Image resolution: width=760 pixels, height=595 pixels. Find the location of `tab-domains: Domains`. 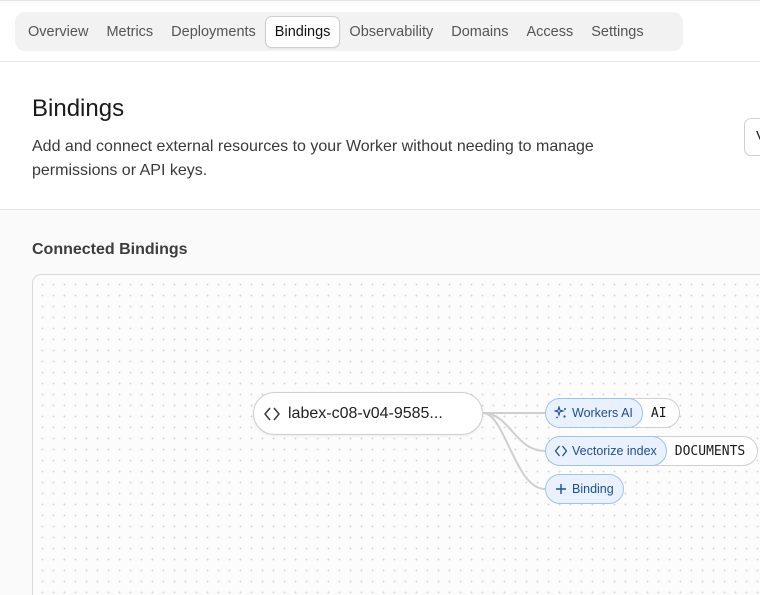

tab-domains: Domains is located at coordinates (479, 32).